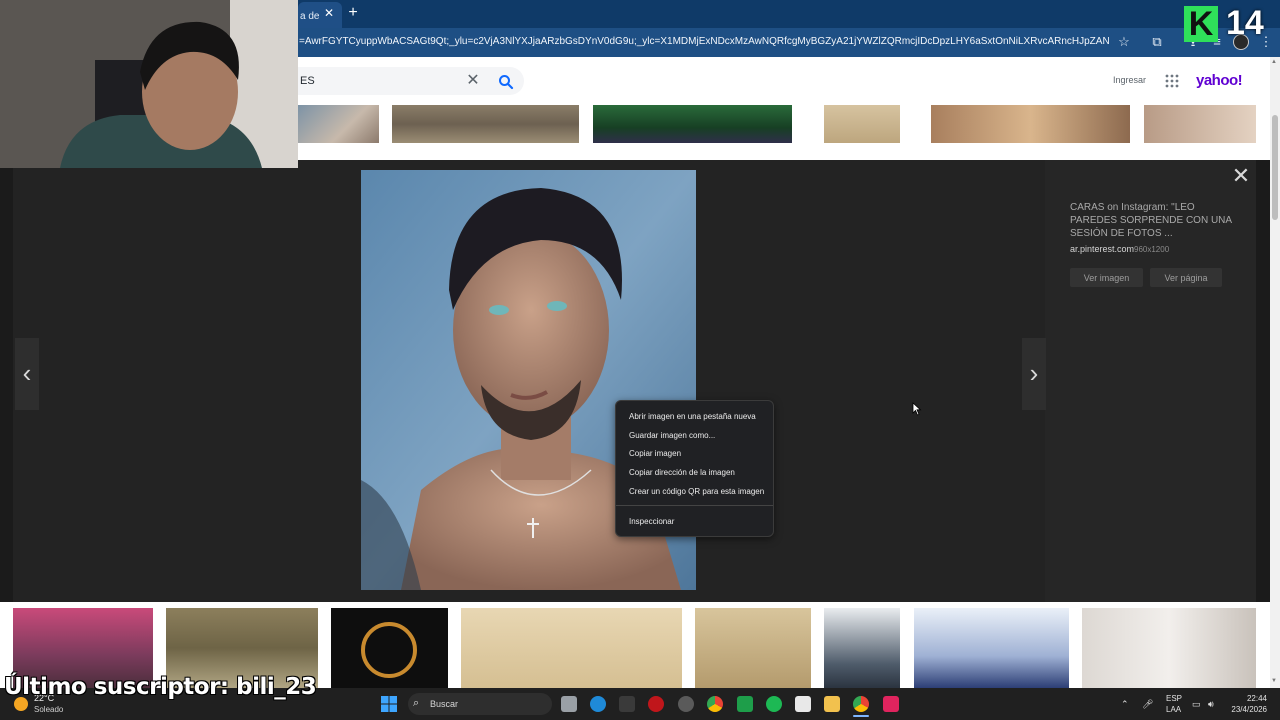 This screenshot has height=720, width=1280. What do you see at coordinates (1274, 681) in the screenshot?
I see `scroll-down-icon: ▼` at bounding box center [1274, 681].